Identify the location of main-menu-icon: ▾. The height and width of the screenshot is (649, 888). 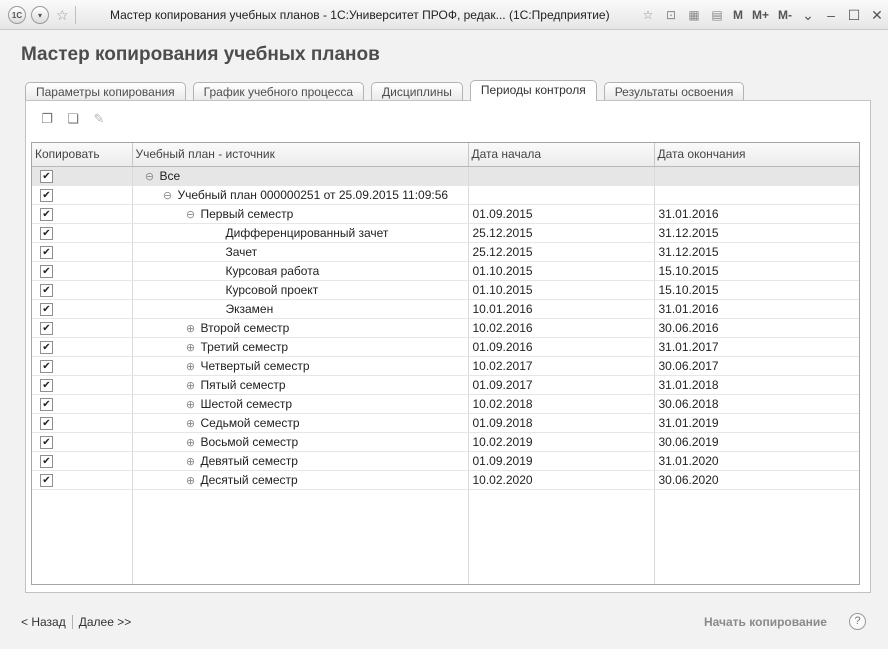
(40, 15).